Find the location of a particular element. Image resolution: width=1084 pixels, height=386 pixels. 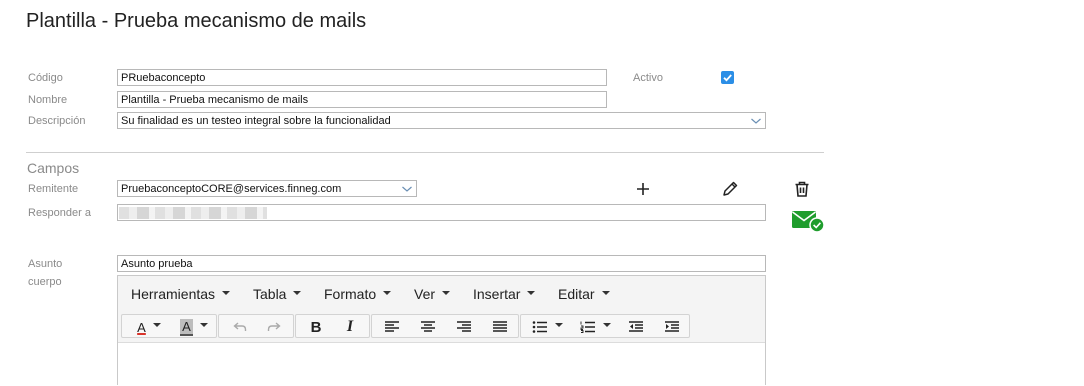

undo-button is located at coordinates (240, 327).